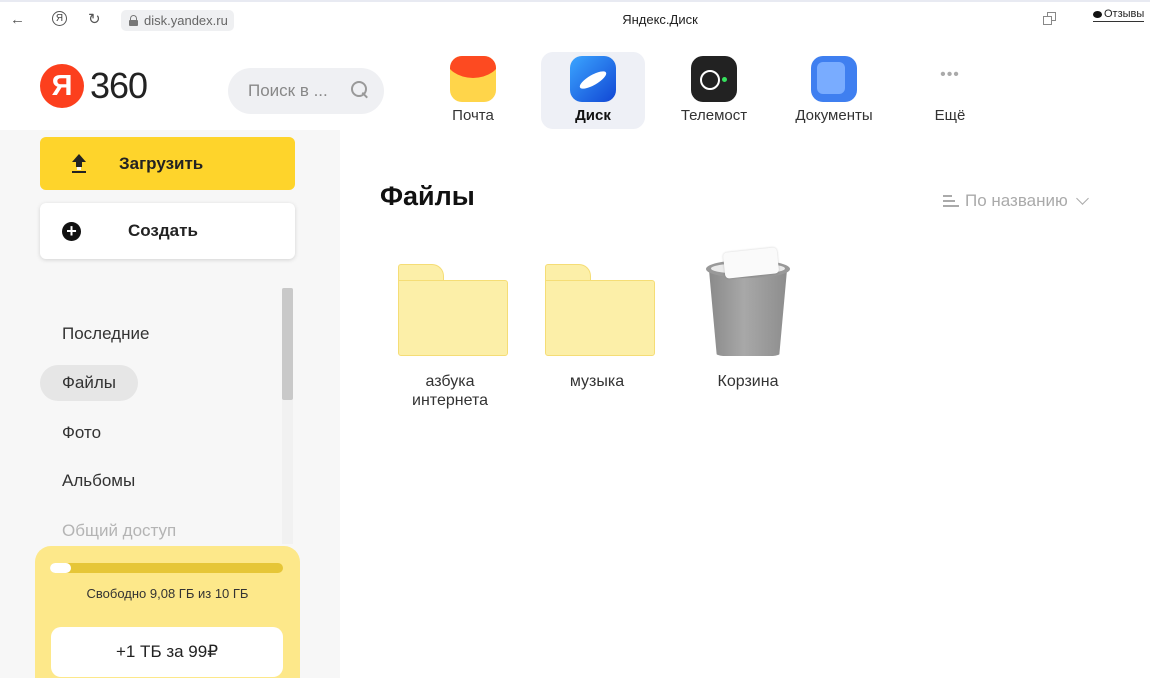 This screenshot has height=678, width=1150. What do you see at coordinates (1049, 18) in the screenshot?
I see `bookmark-icon` at bounding box center [1049, 18].